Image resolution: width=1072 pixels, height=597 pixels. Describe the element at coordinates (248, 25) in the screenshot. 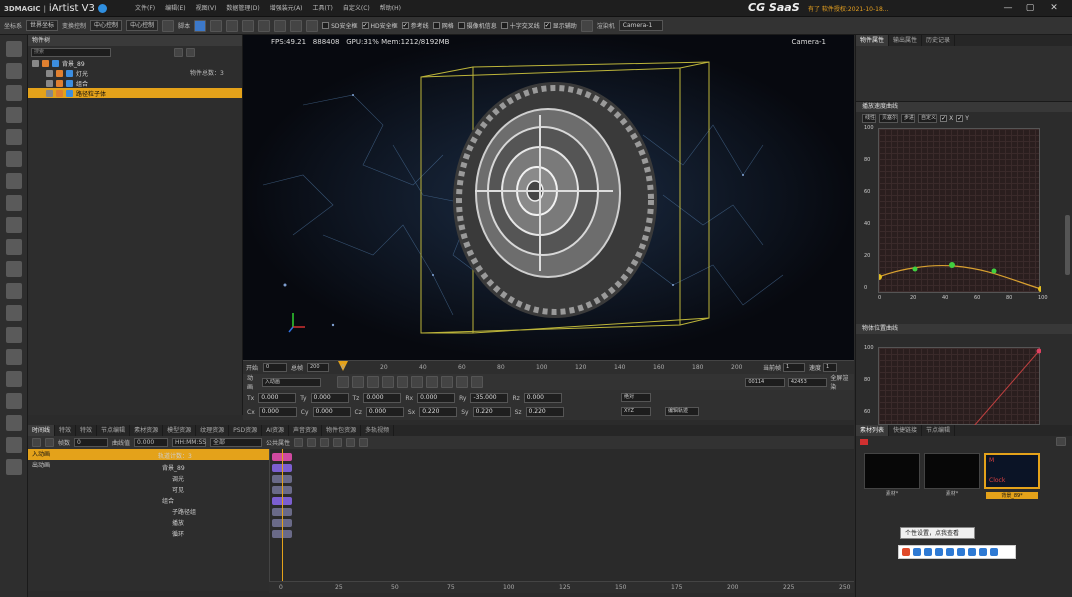

I see `scale-tool-icon` at that location.